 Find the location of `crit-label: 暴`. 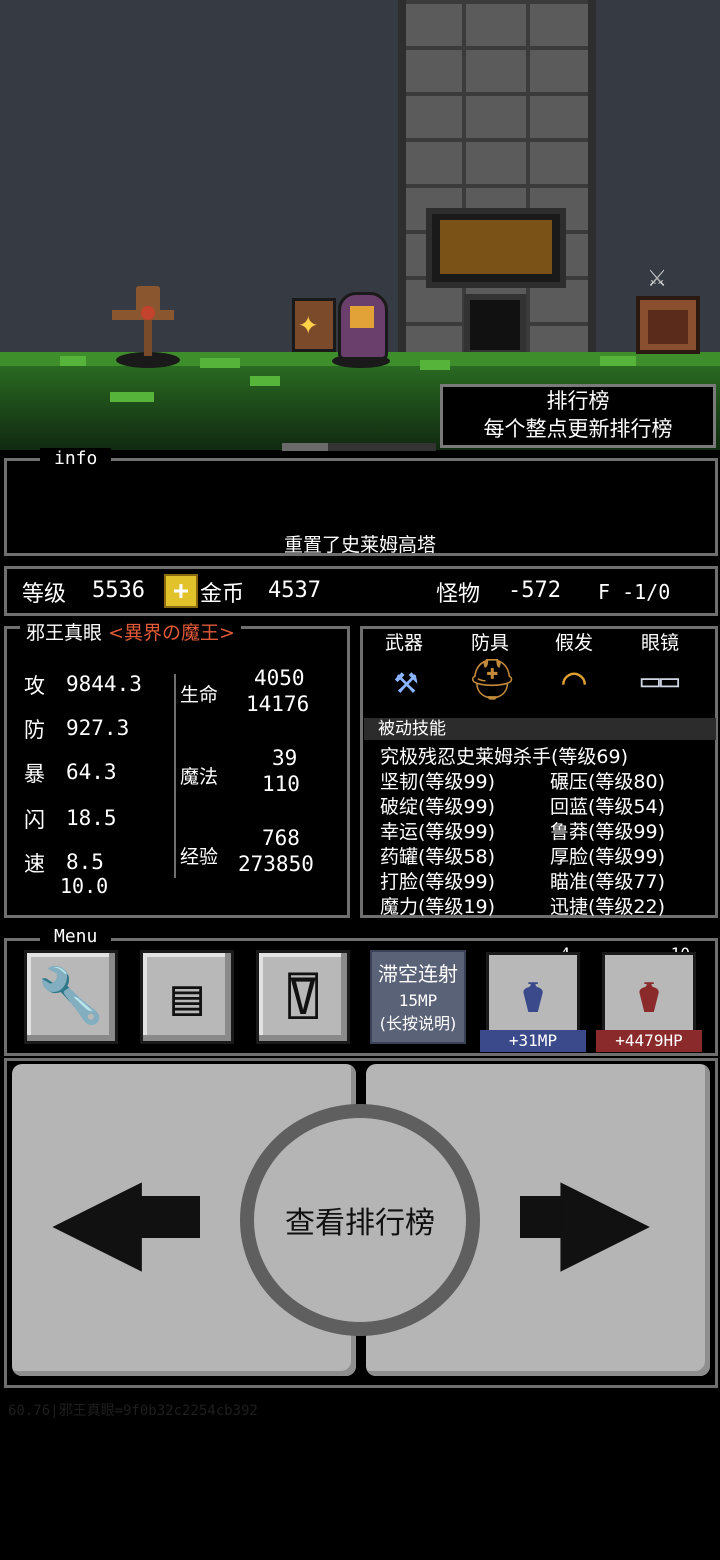

crit-label: 暴 is located at coordinates (34, 774).